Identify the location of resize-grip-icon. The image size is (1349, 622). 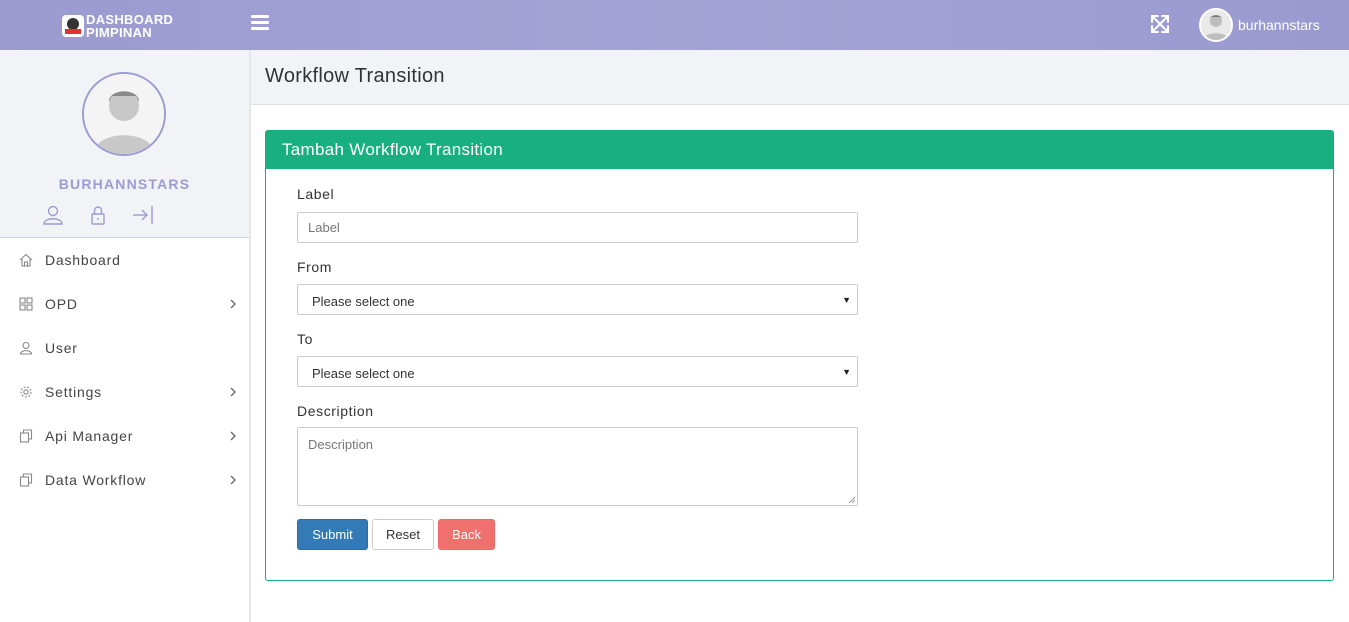
(852, 500).